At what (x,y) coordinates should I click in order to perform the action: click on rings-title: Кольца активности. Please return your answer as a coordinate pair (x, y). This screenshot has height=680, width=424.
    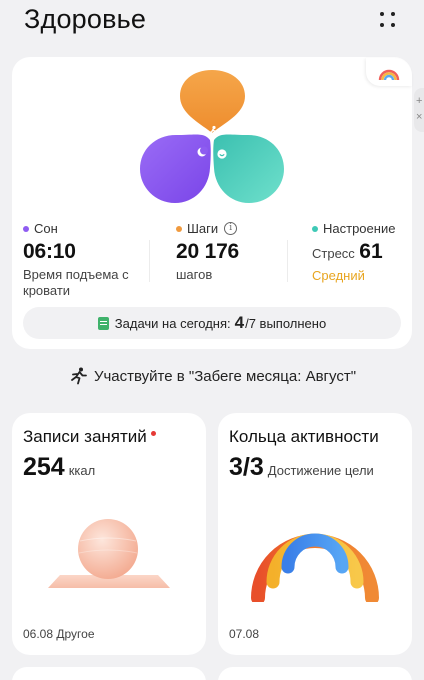
    Looking at the image, I should click on (304, 436).